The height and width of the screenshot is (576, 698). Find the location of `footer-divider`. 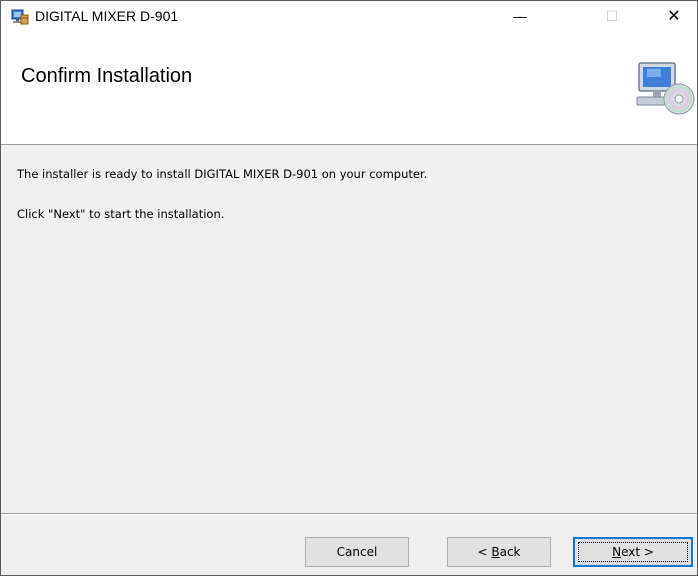

footer-divider is located at coordinates (349, 514).